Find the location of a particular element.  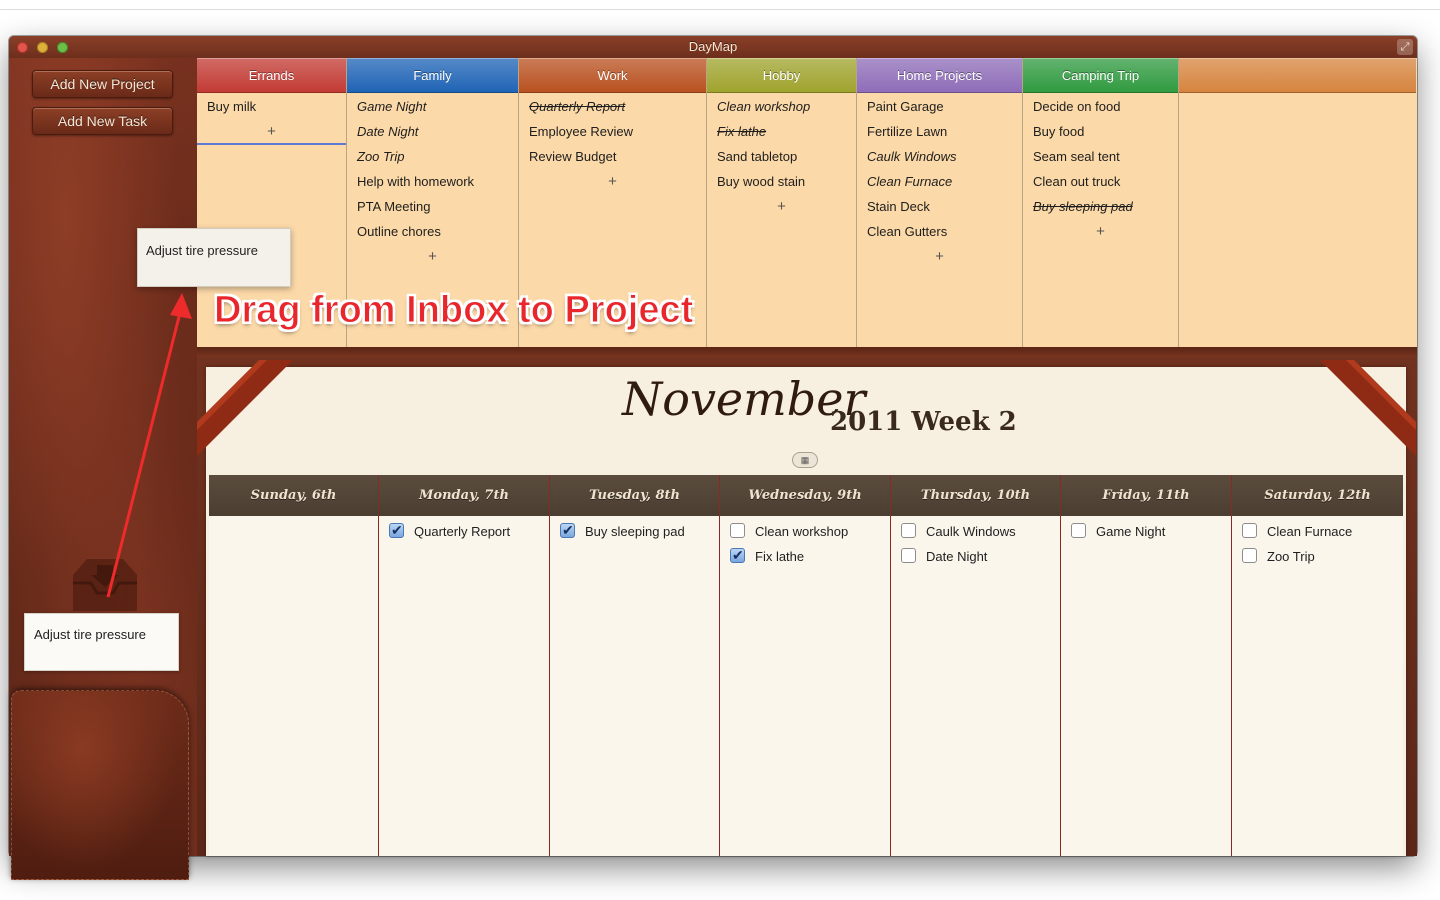

project-task: Fertilize Lawn is located at coordinates (939, 131).